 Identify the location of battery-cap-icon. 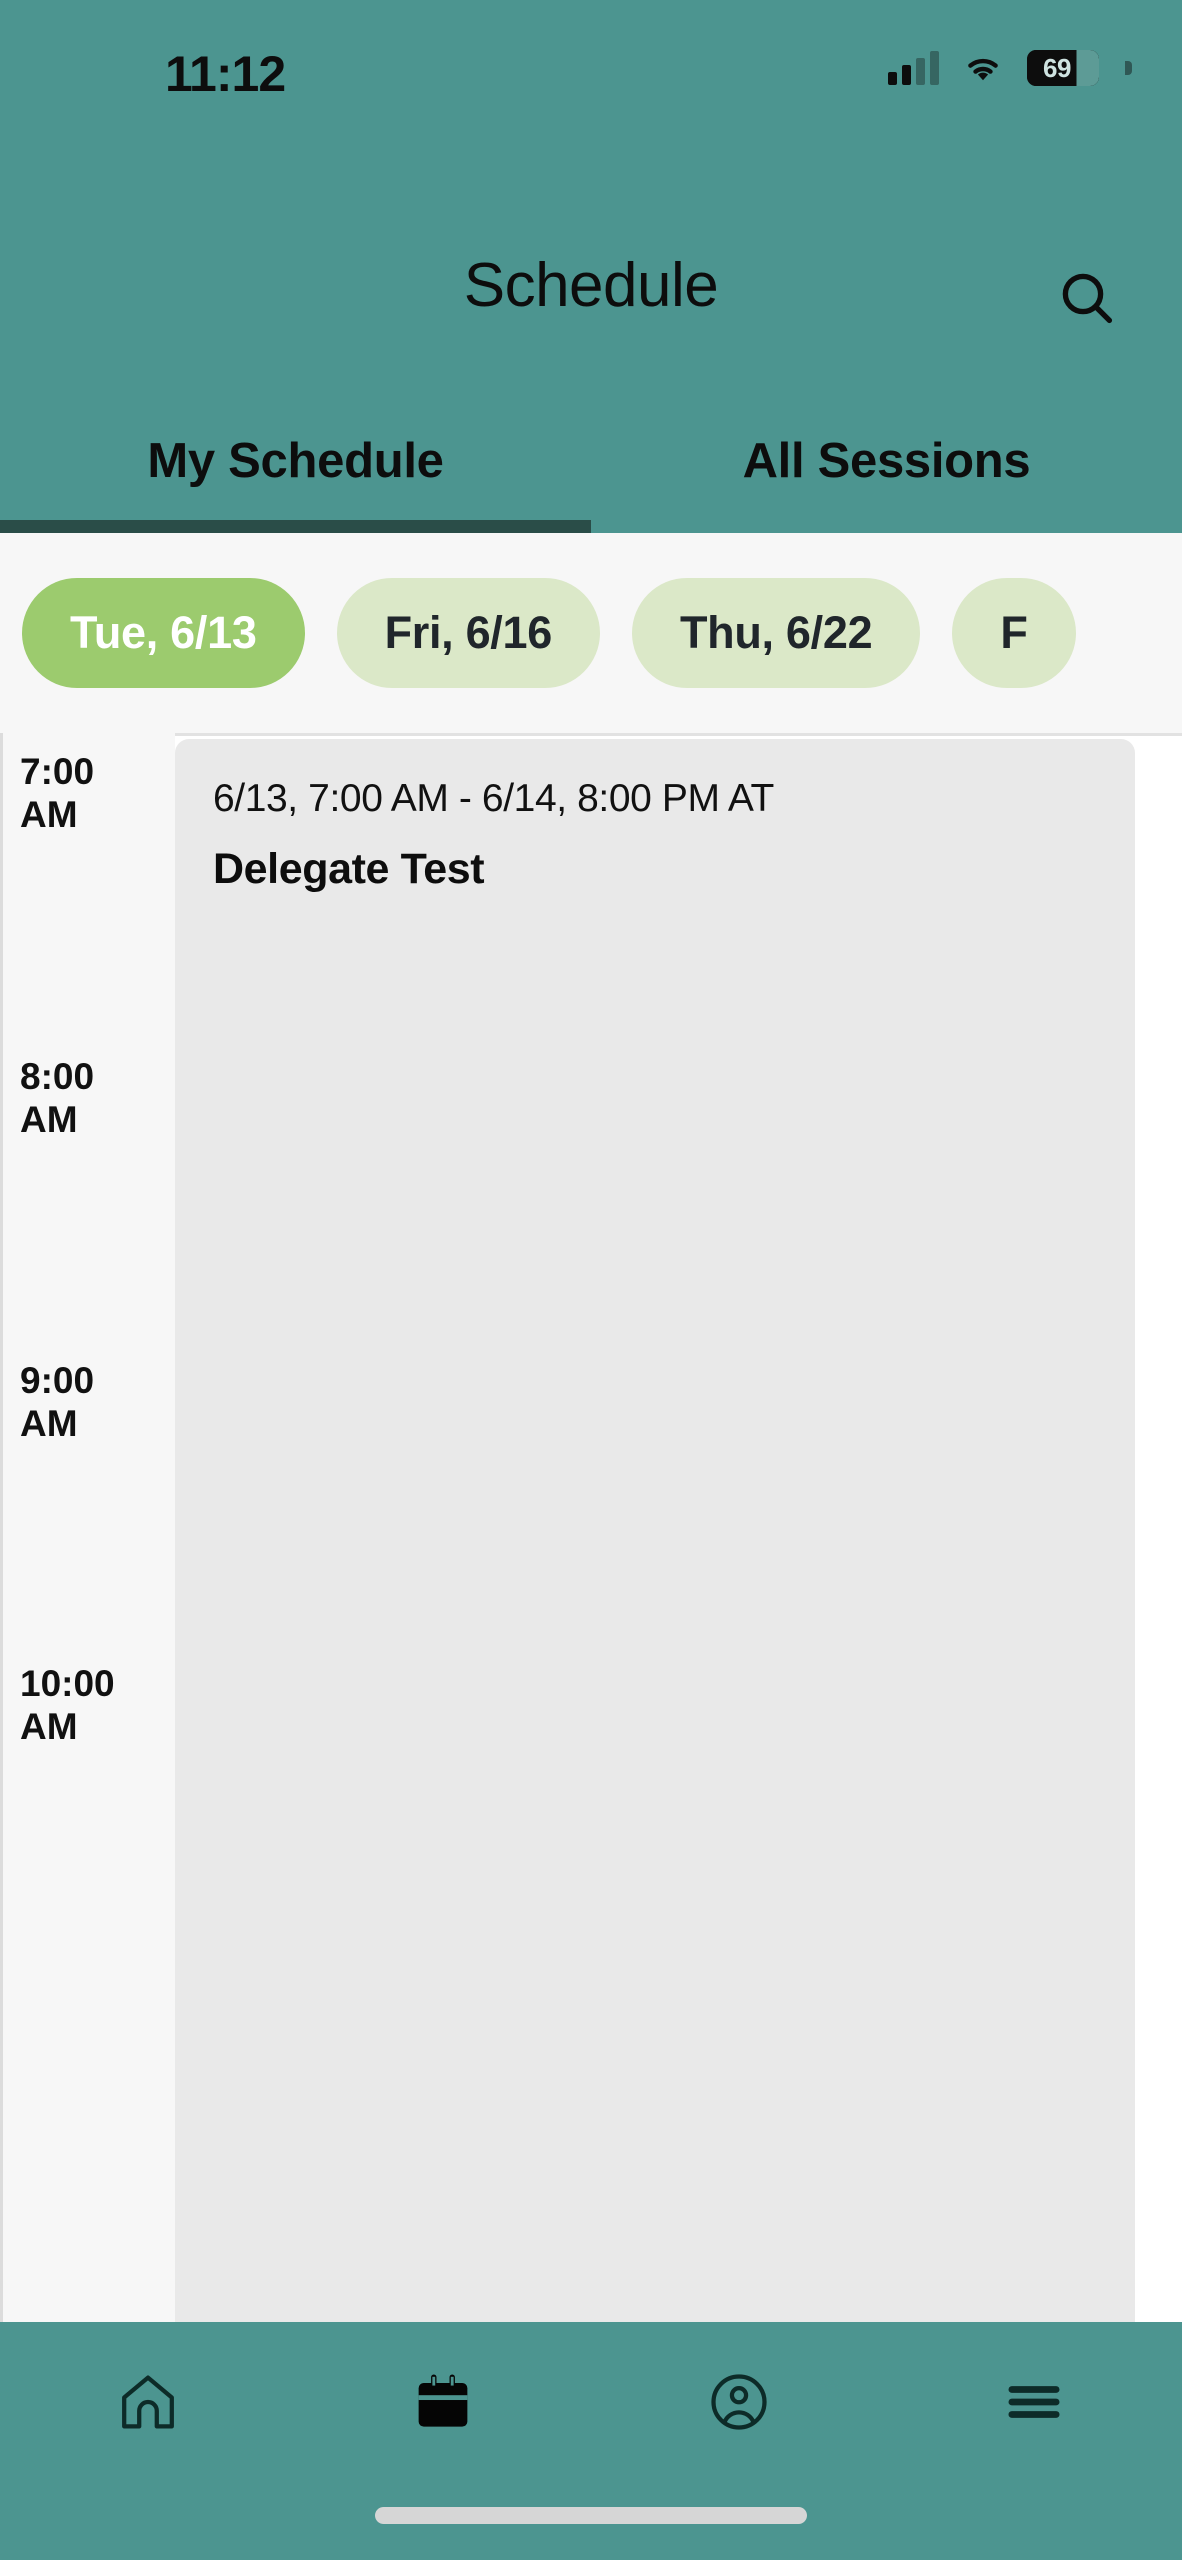
(1128, 68).